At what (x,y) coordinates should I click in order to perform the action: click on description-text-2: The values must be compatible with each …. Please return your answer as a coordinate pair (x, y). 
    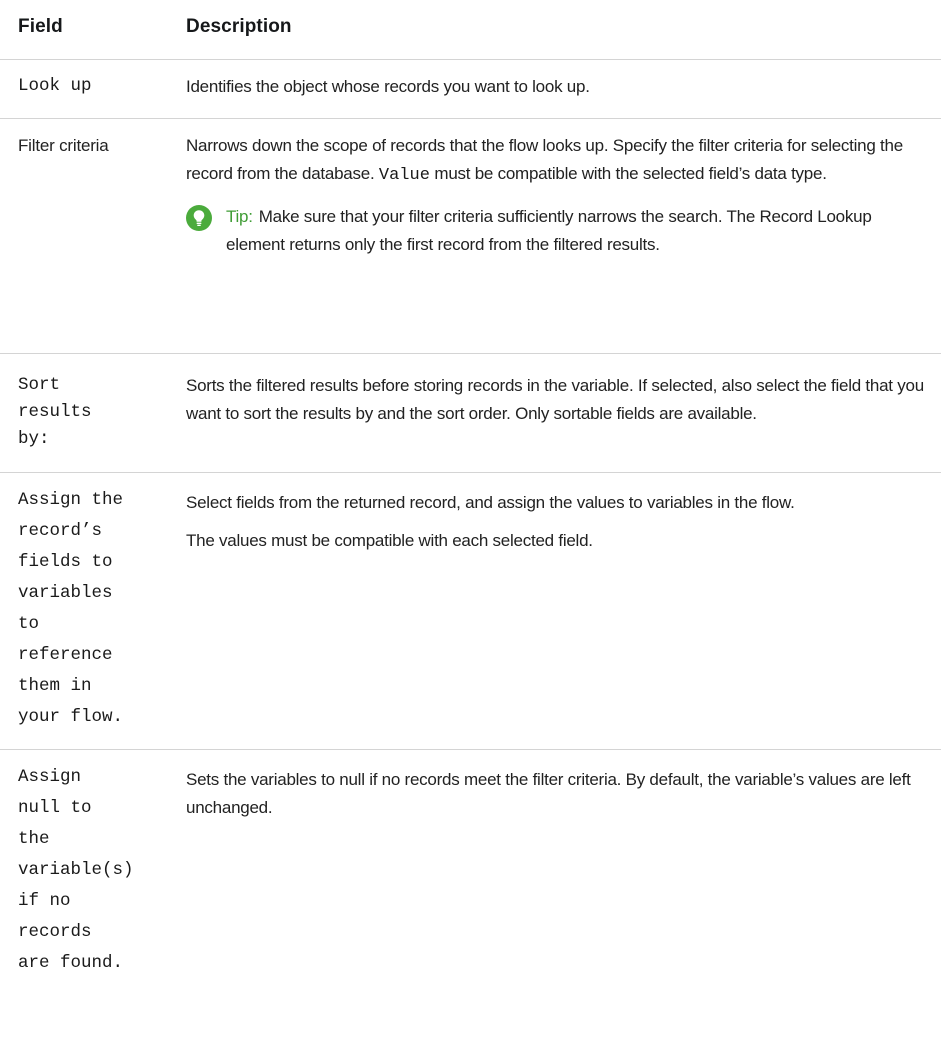
    Looking at the image, I should click on (389, 540).